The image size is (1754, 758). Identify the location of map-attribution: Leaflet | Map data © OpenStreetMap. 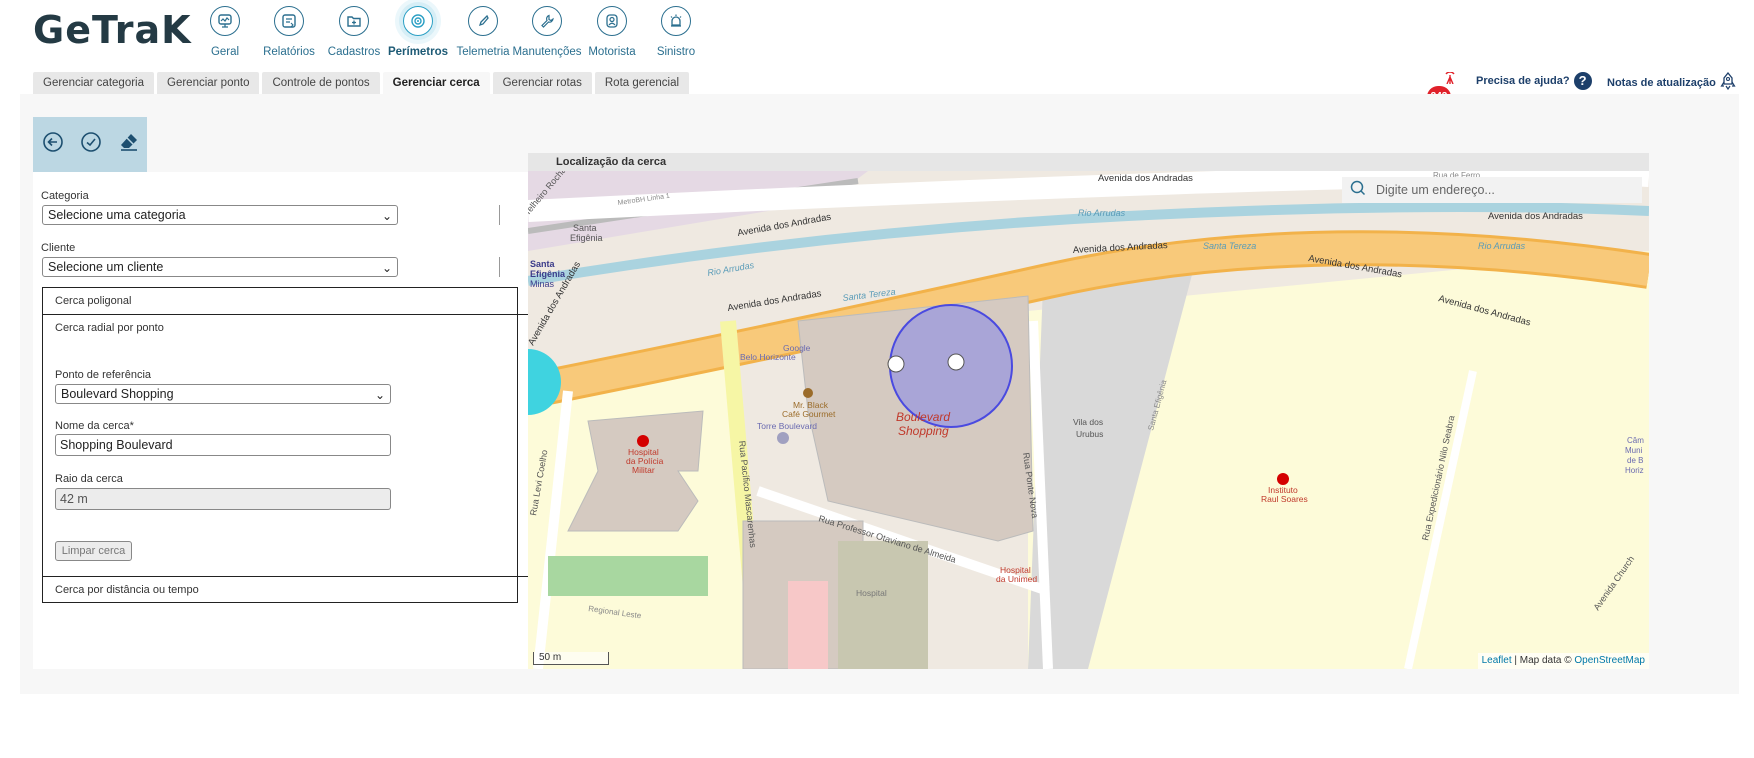
(1563, 661).